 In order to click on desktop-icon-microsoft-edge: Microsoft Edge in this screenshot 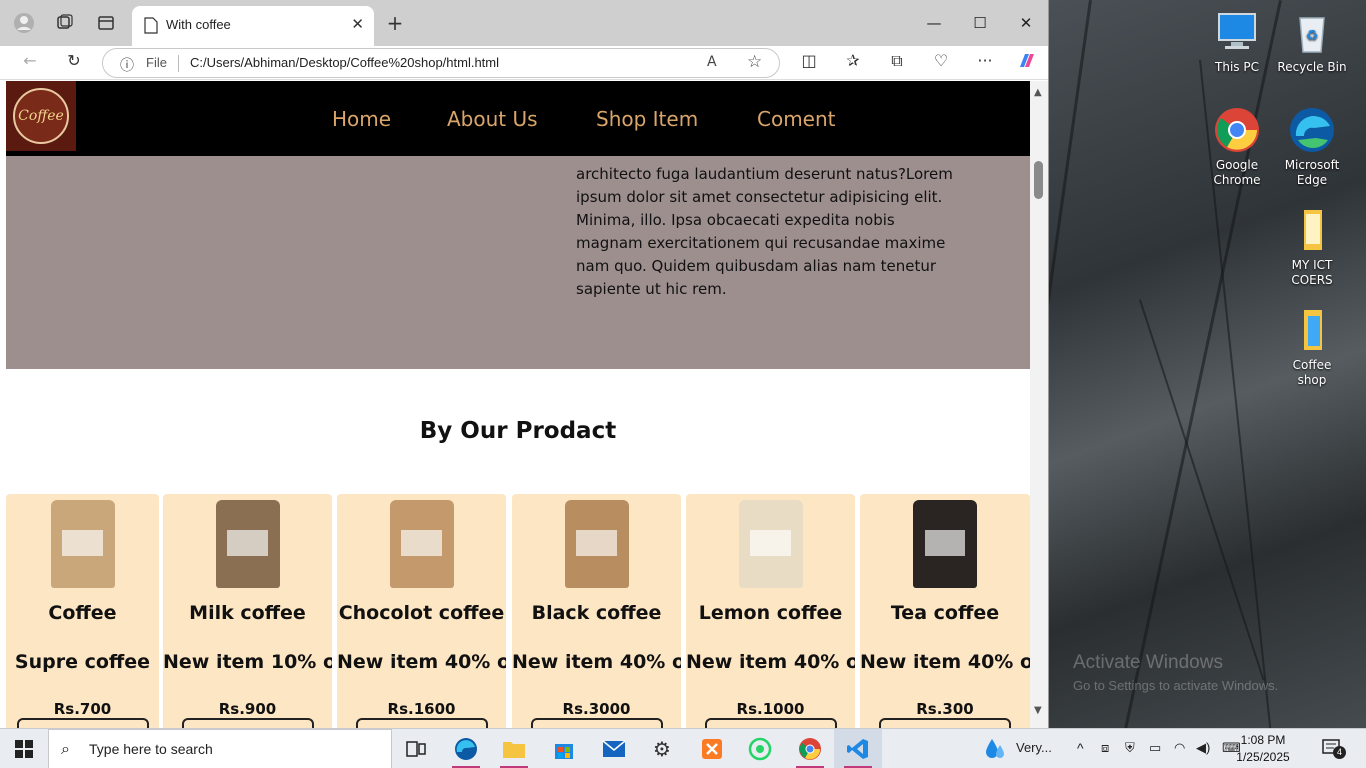, I will do `click(1312, 147)`.